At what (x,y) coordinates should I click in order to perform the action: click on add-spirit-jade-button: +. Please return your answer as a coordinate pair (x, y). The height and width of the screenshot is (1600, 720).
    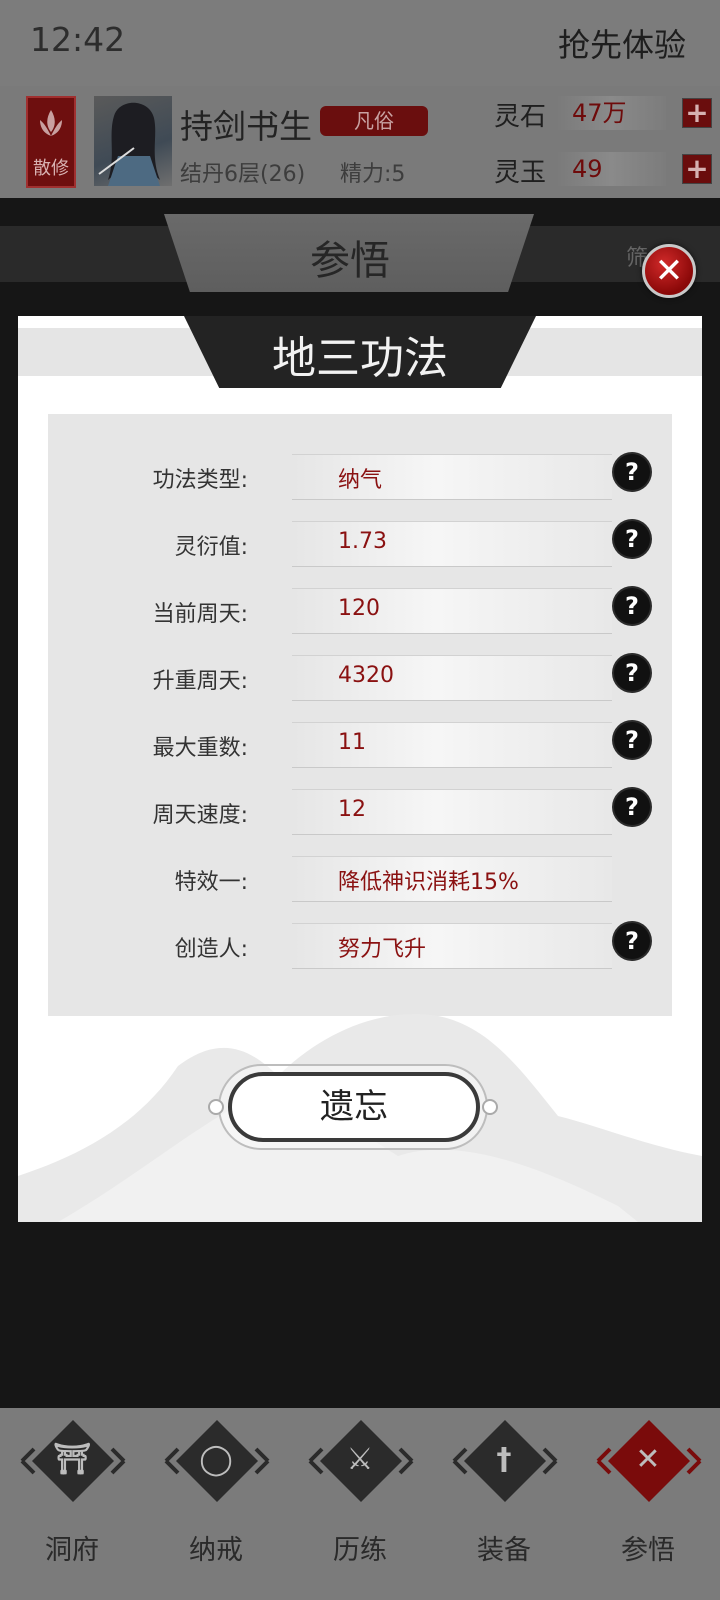
    Looking at the image, I should click on (697, 169).